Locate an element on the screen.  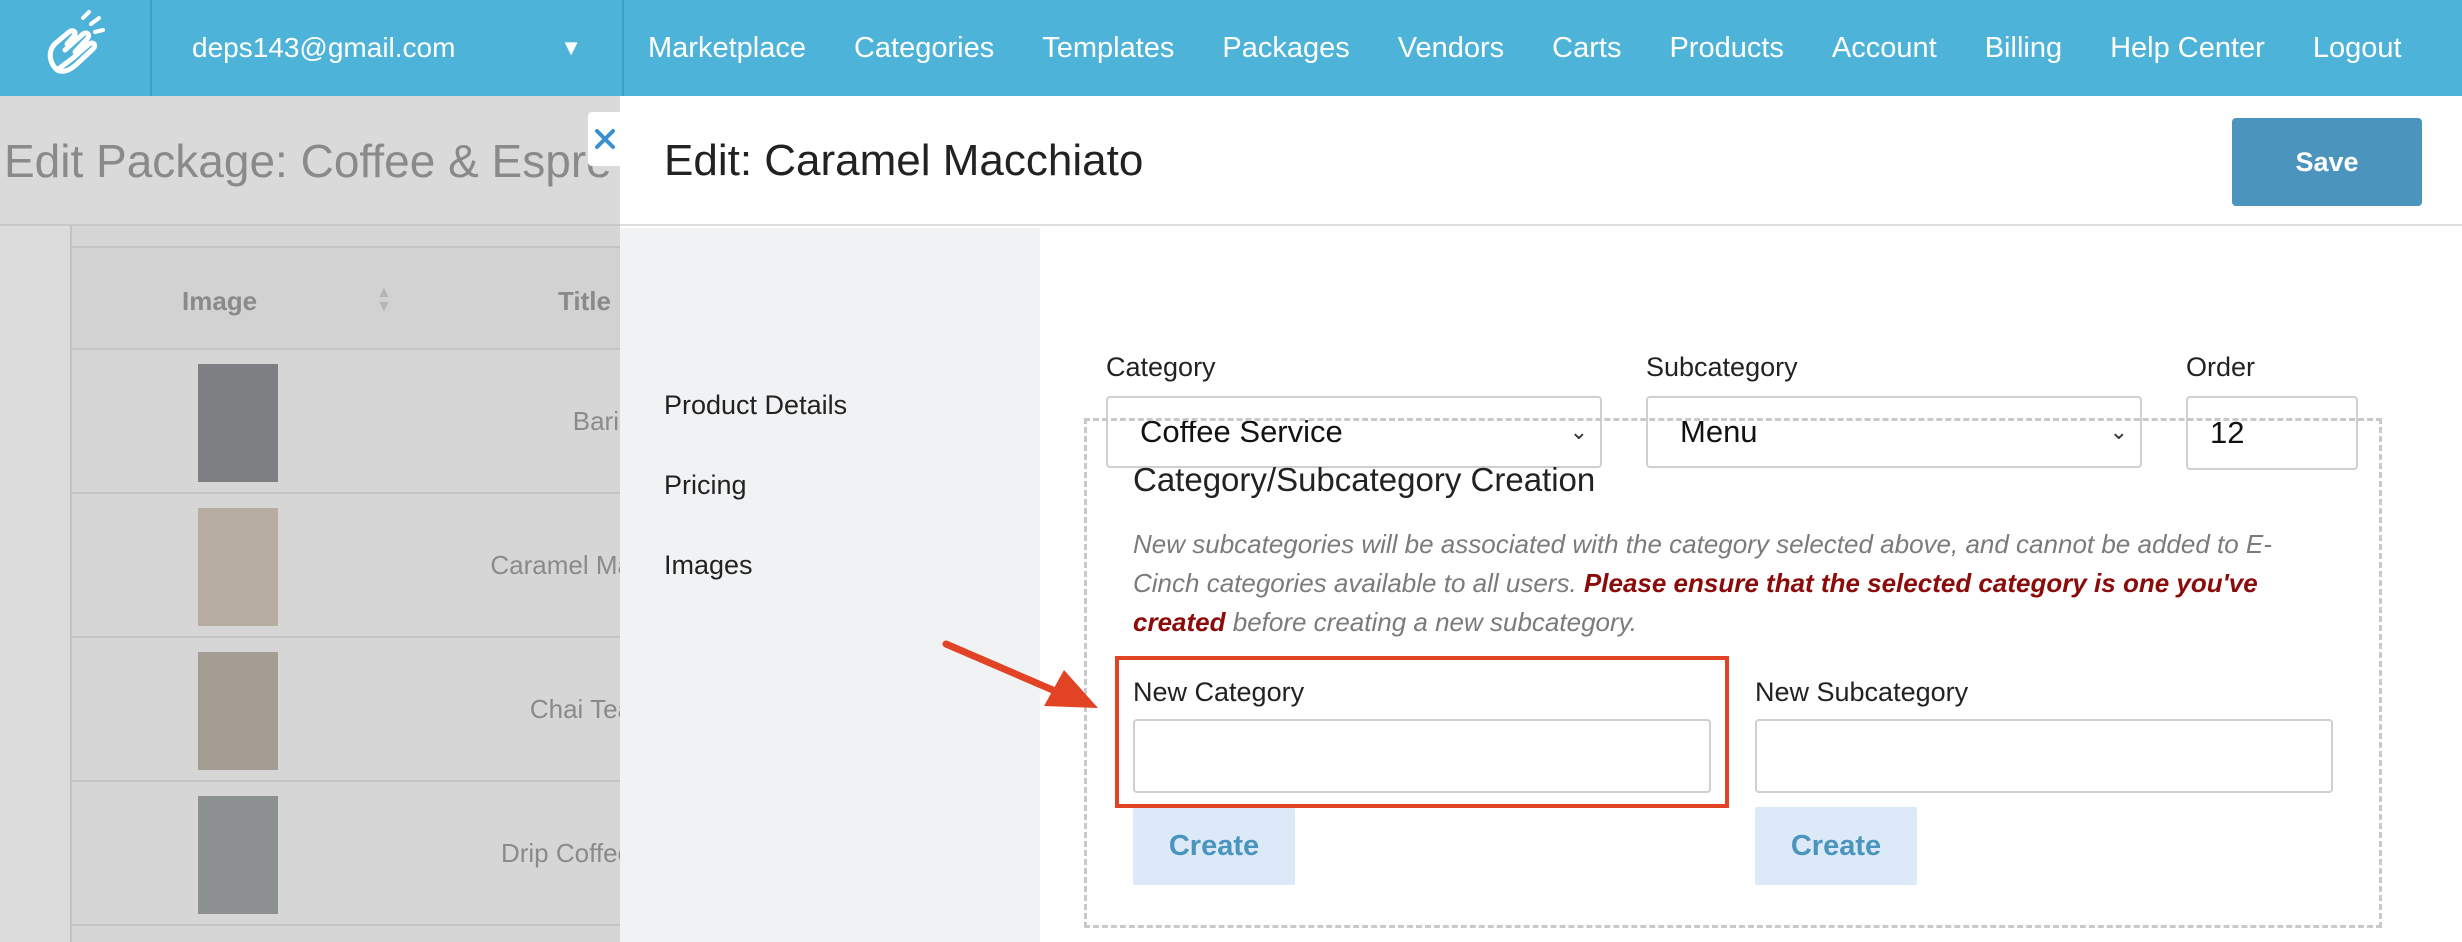
nav-link-packages: Packages is located at coordinates (1285, 48).